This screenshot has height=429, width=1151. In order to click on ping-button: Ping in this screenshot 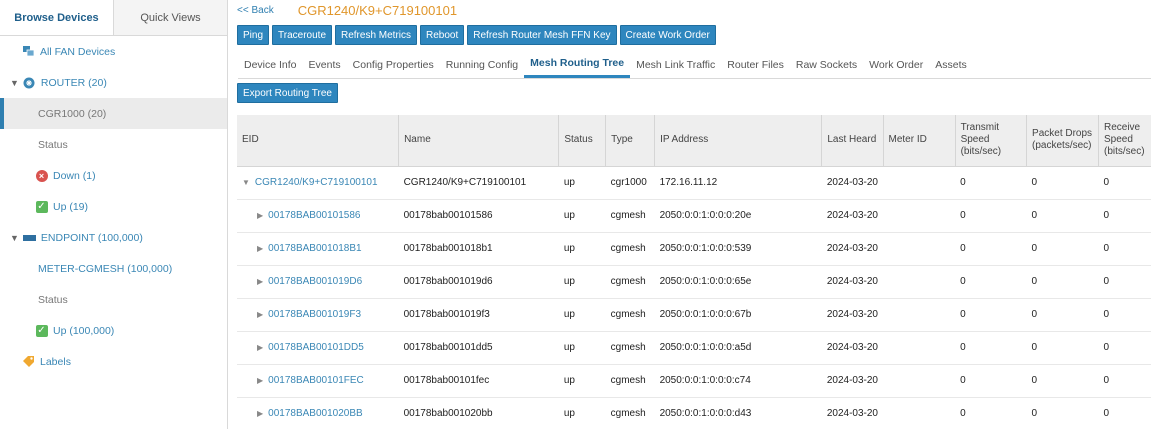, I will do `click(253, 35)`.